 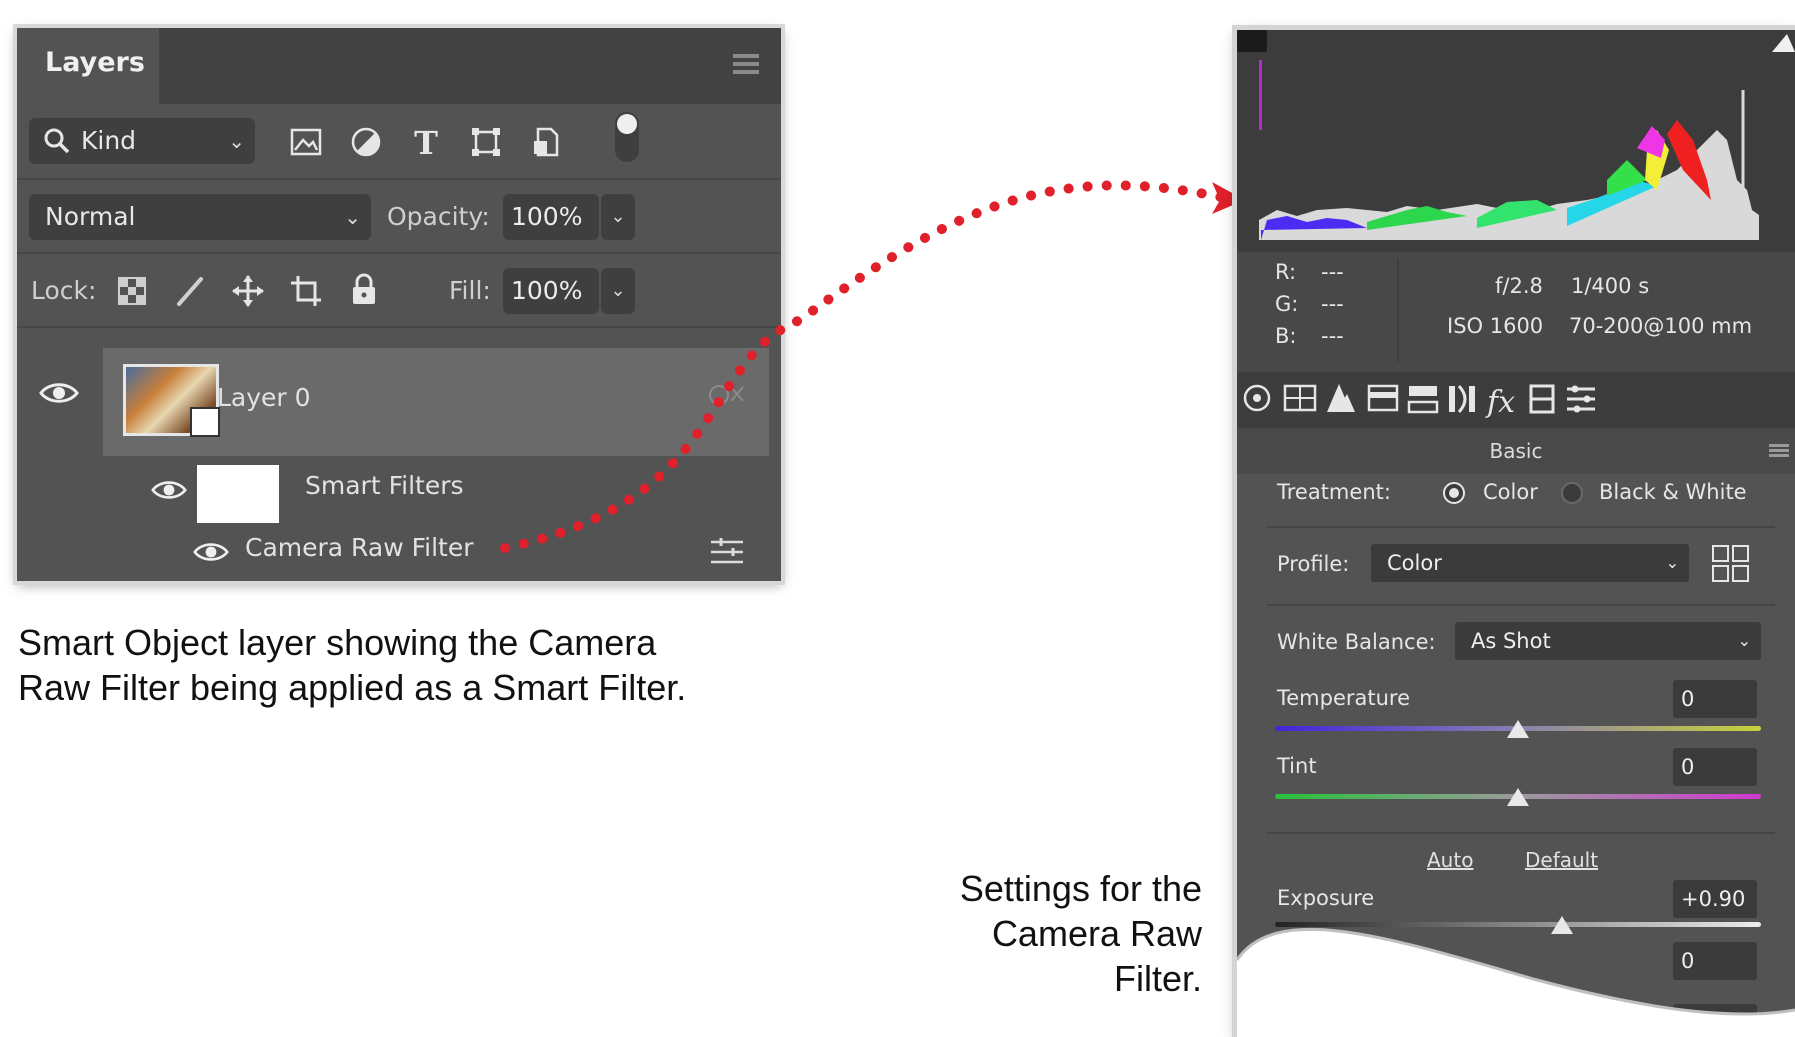 I want to click on tint-input: 0, so click(x=1715, y=767).